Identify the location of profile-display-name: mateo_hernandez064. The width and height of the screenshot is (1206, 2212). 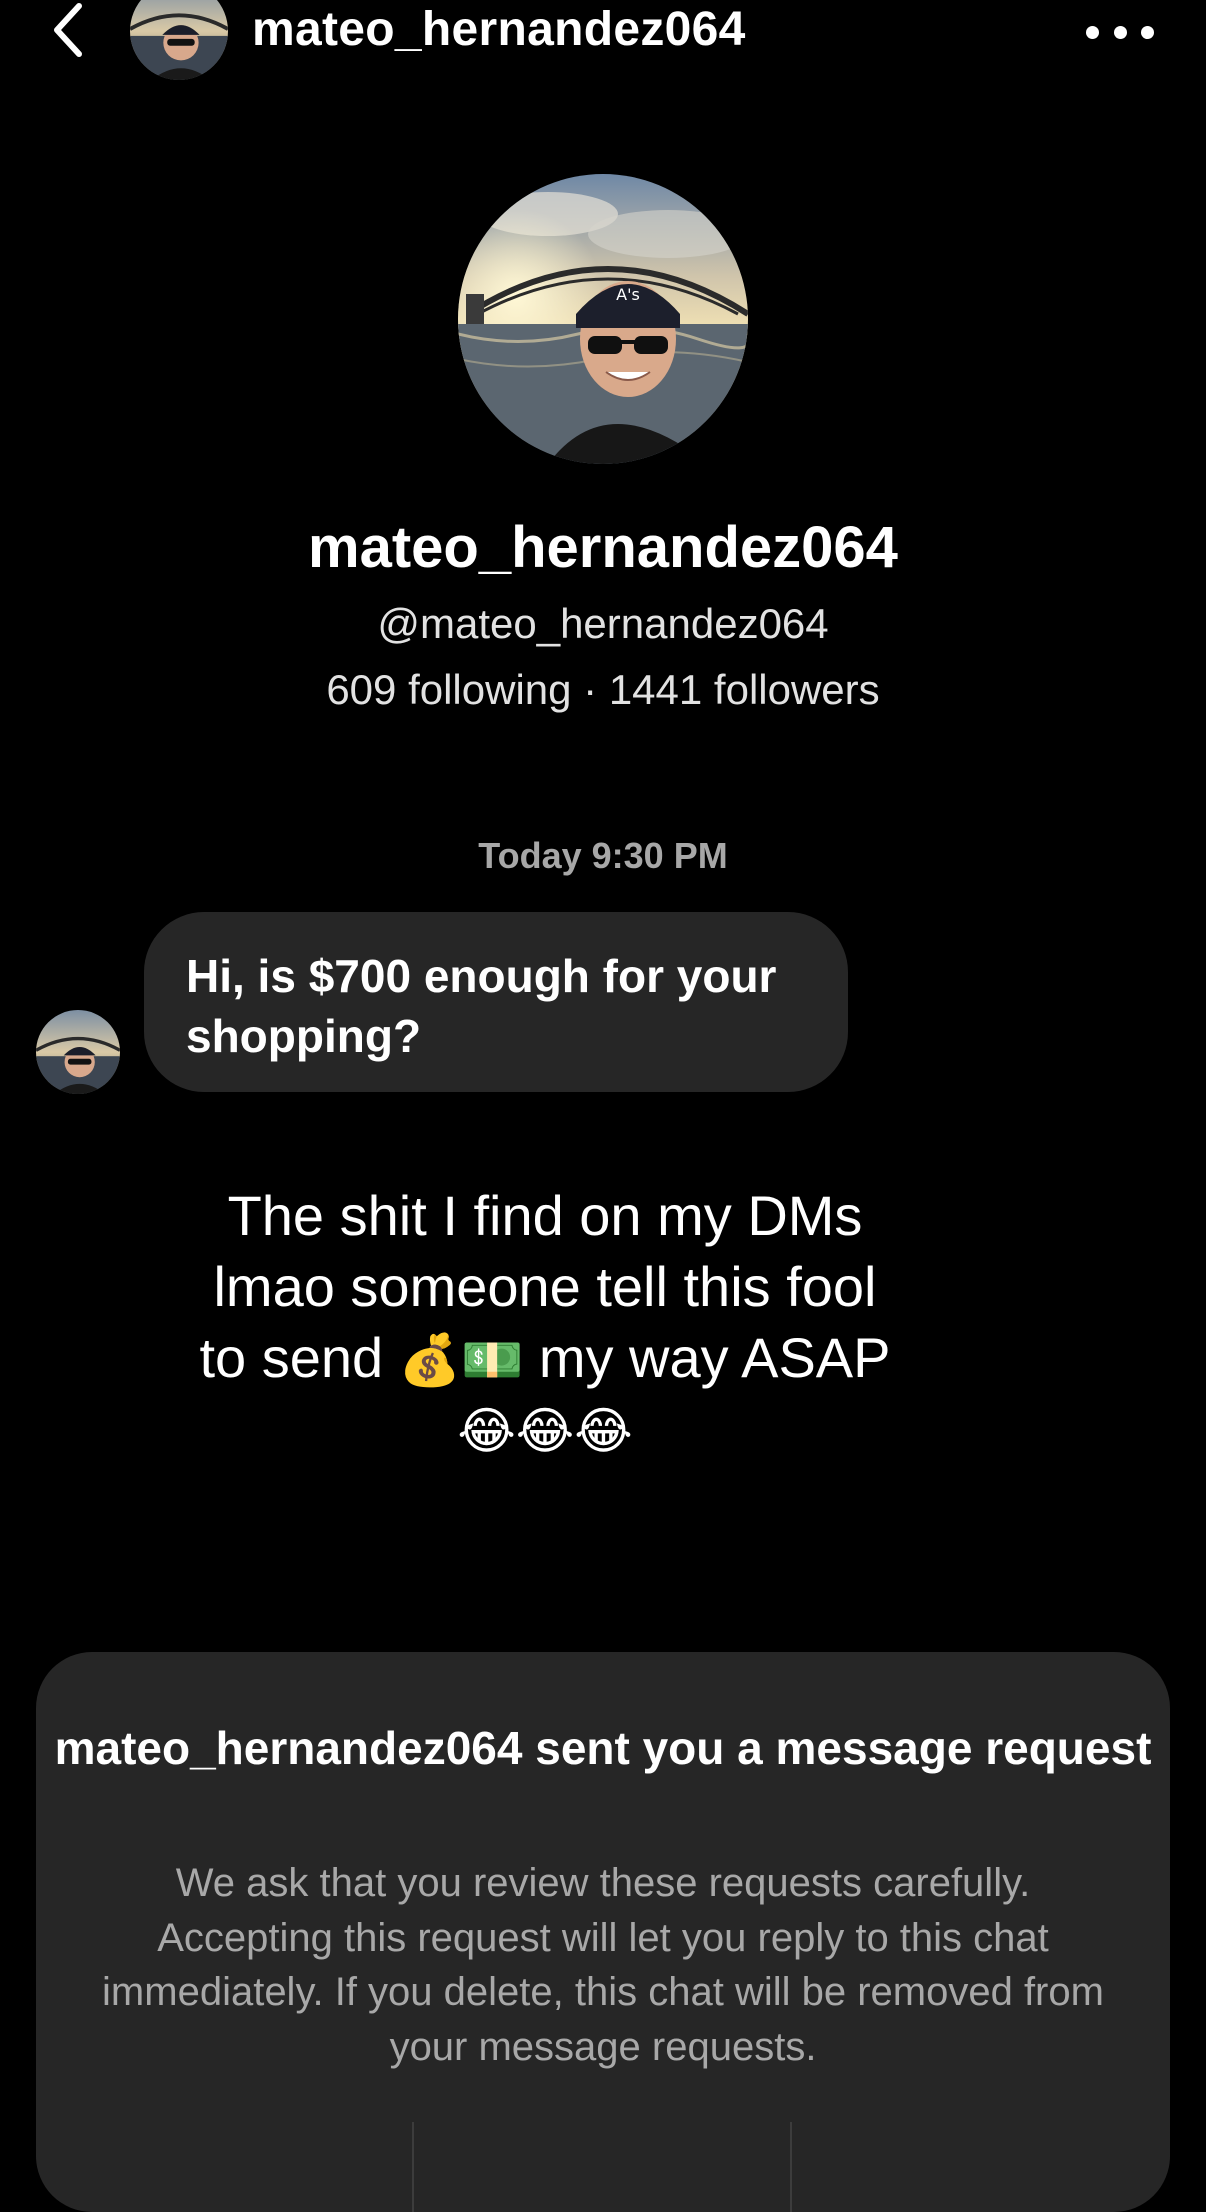
(603, 547).